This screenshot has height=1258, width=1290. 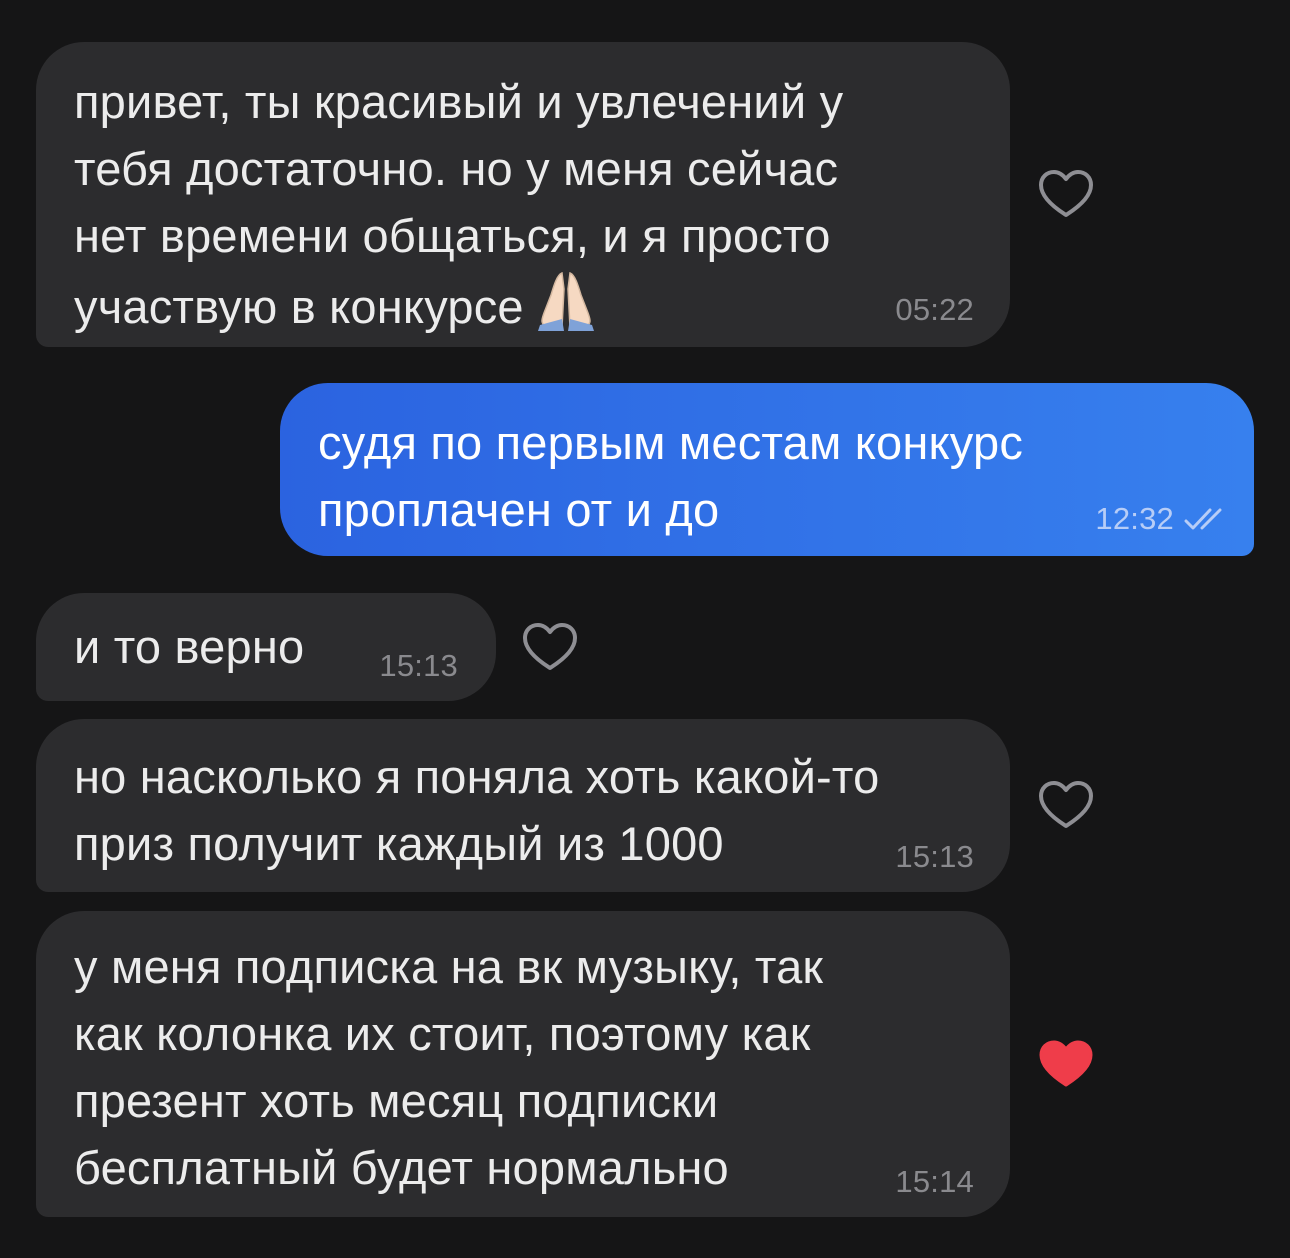 I want to click on message-time: 05:22, so click(x=934, y=309).